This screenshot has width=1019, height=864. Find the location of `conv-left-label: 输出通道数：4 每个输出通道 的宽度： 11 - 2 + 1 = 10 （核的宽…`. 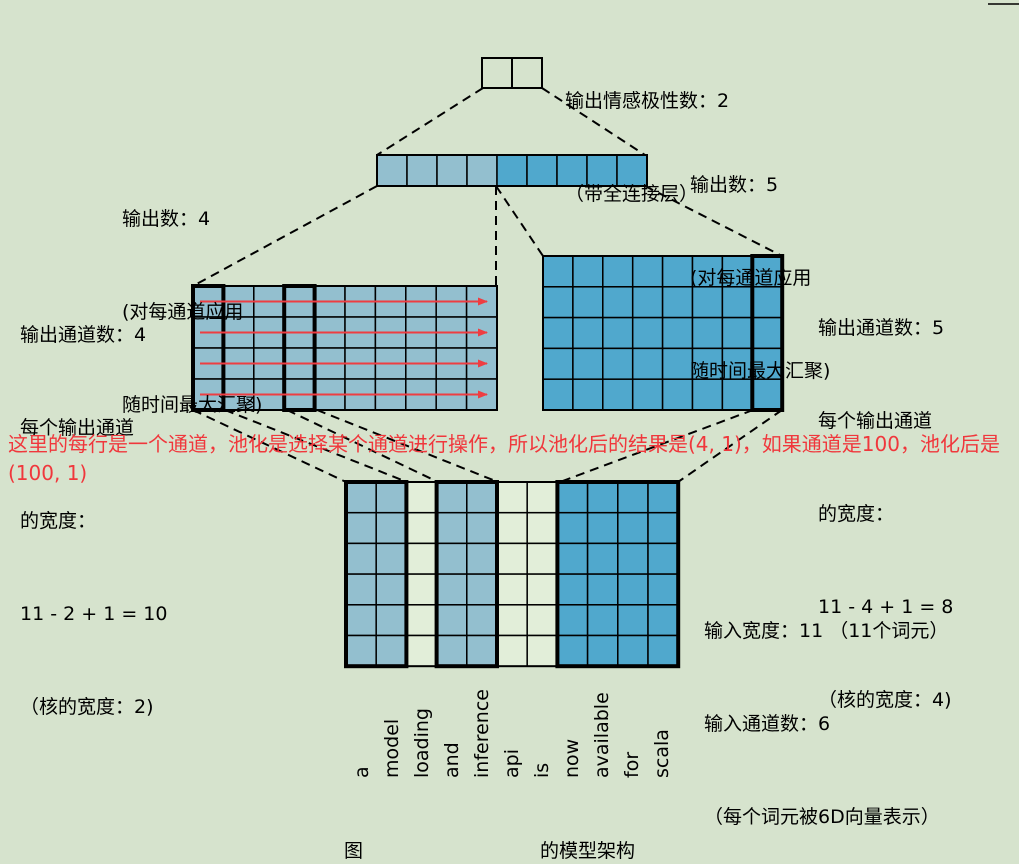

conv-left-label: 输出通道数：4 每个输出通道 的宽度： 11 - 2 + 1 = 10 （核的宽… is located at coordinates (93, 506).